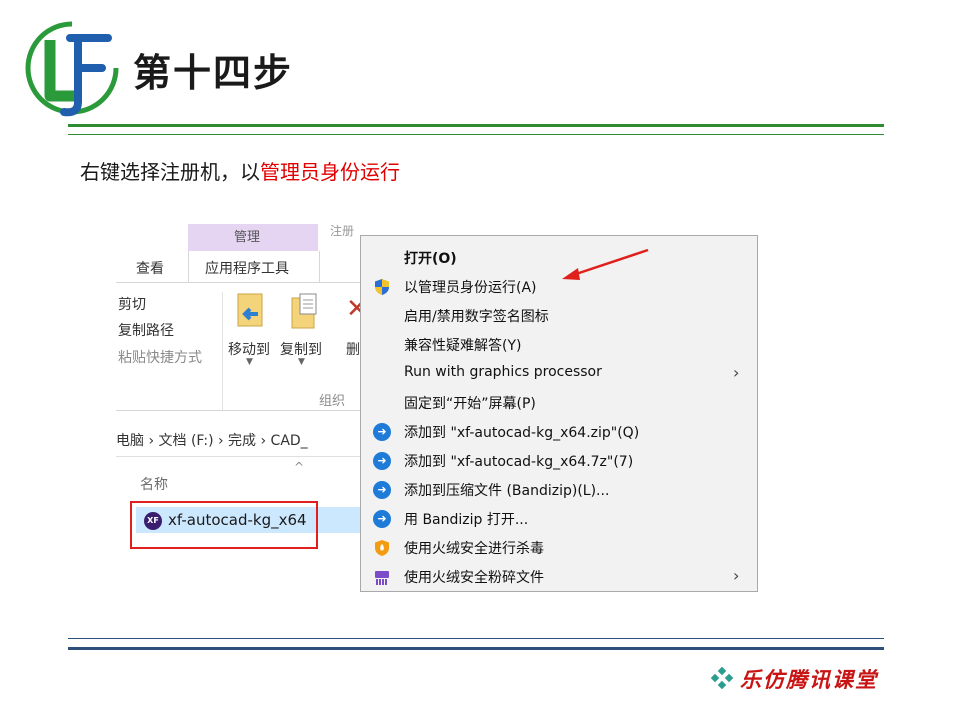 Image resolution: width=960 pixels, height=720 pixels. Describe the element at coordinates (299, 467) in the screenshot. I see `sort-ascending-icon: ^` at that location.